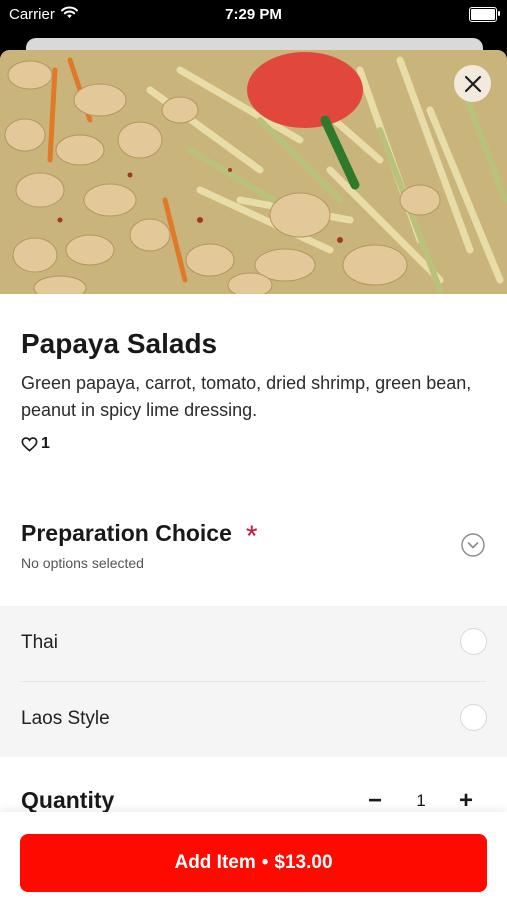 This screenshot has height=900, width=507. What do you see at coordinates (45, 443) in the screenshot?
I see `like-count: 1` at bounding box center [45, 443].